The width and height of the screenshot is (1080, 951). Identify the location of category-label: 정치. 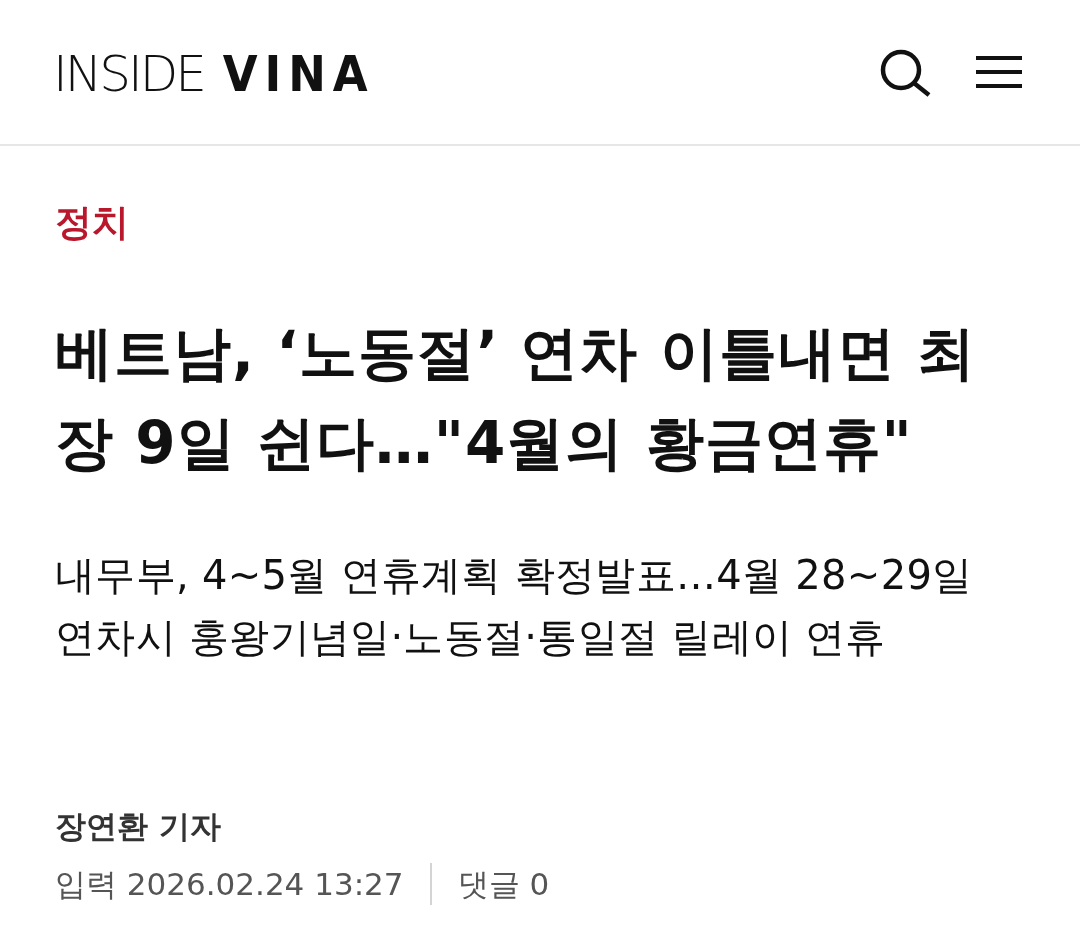
(92, 223).